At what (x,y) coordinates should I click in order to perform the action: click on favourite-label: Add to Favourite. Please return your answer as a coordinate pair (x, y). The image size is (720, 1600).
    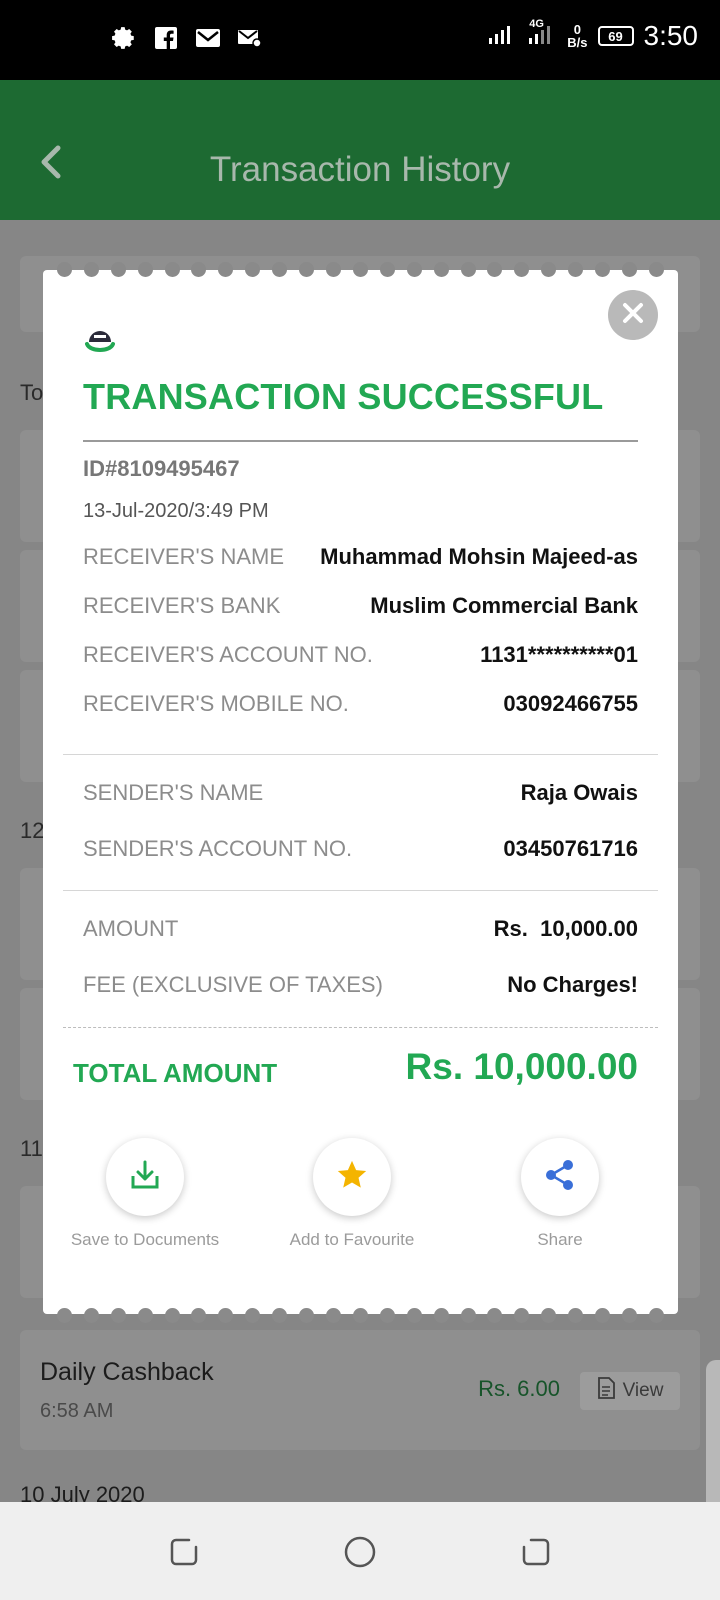
    Looking at the image, I should click on (352, 1239).